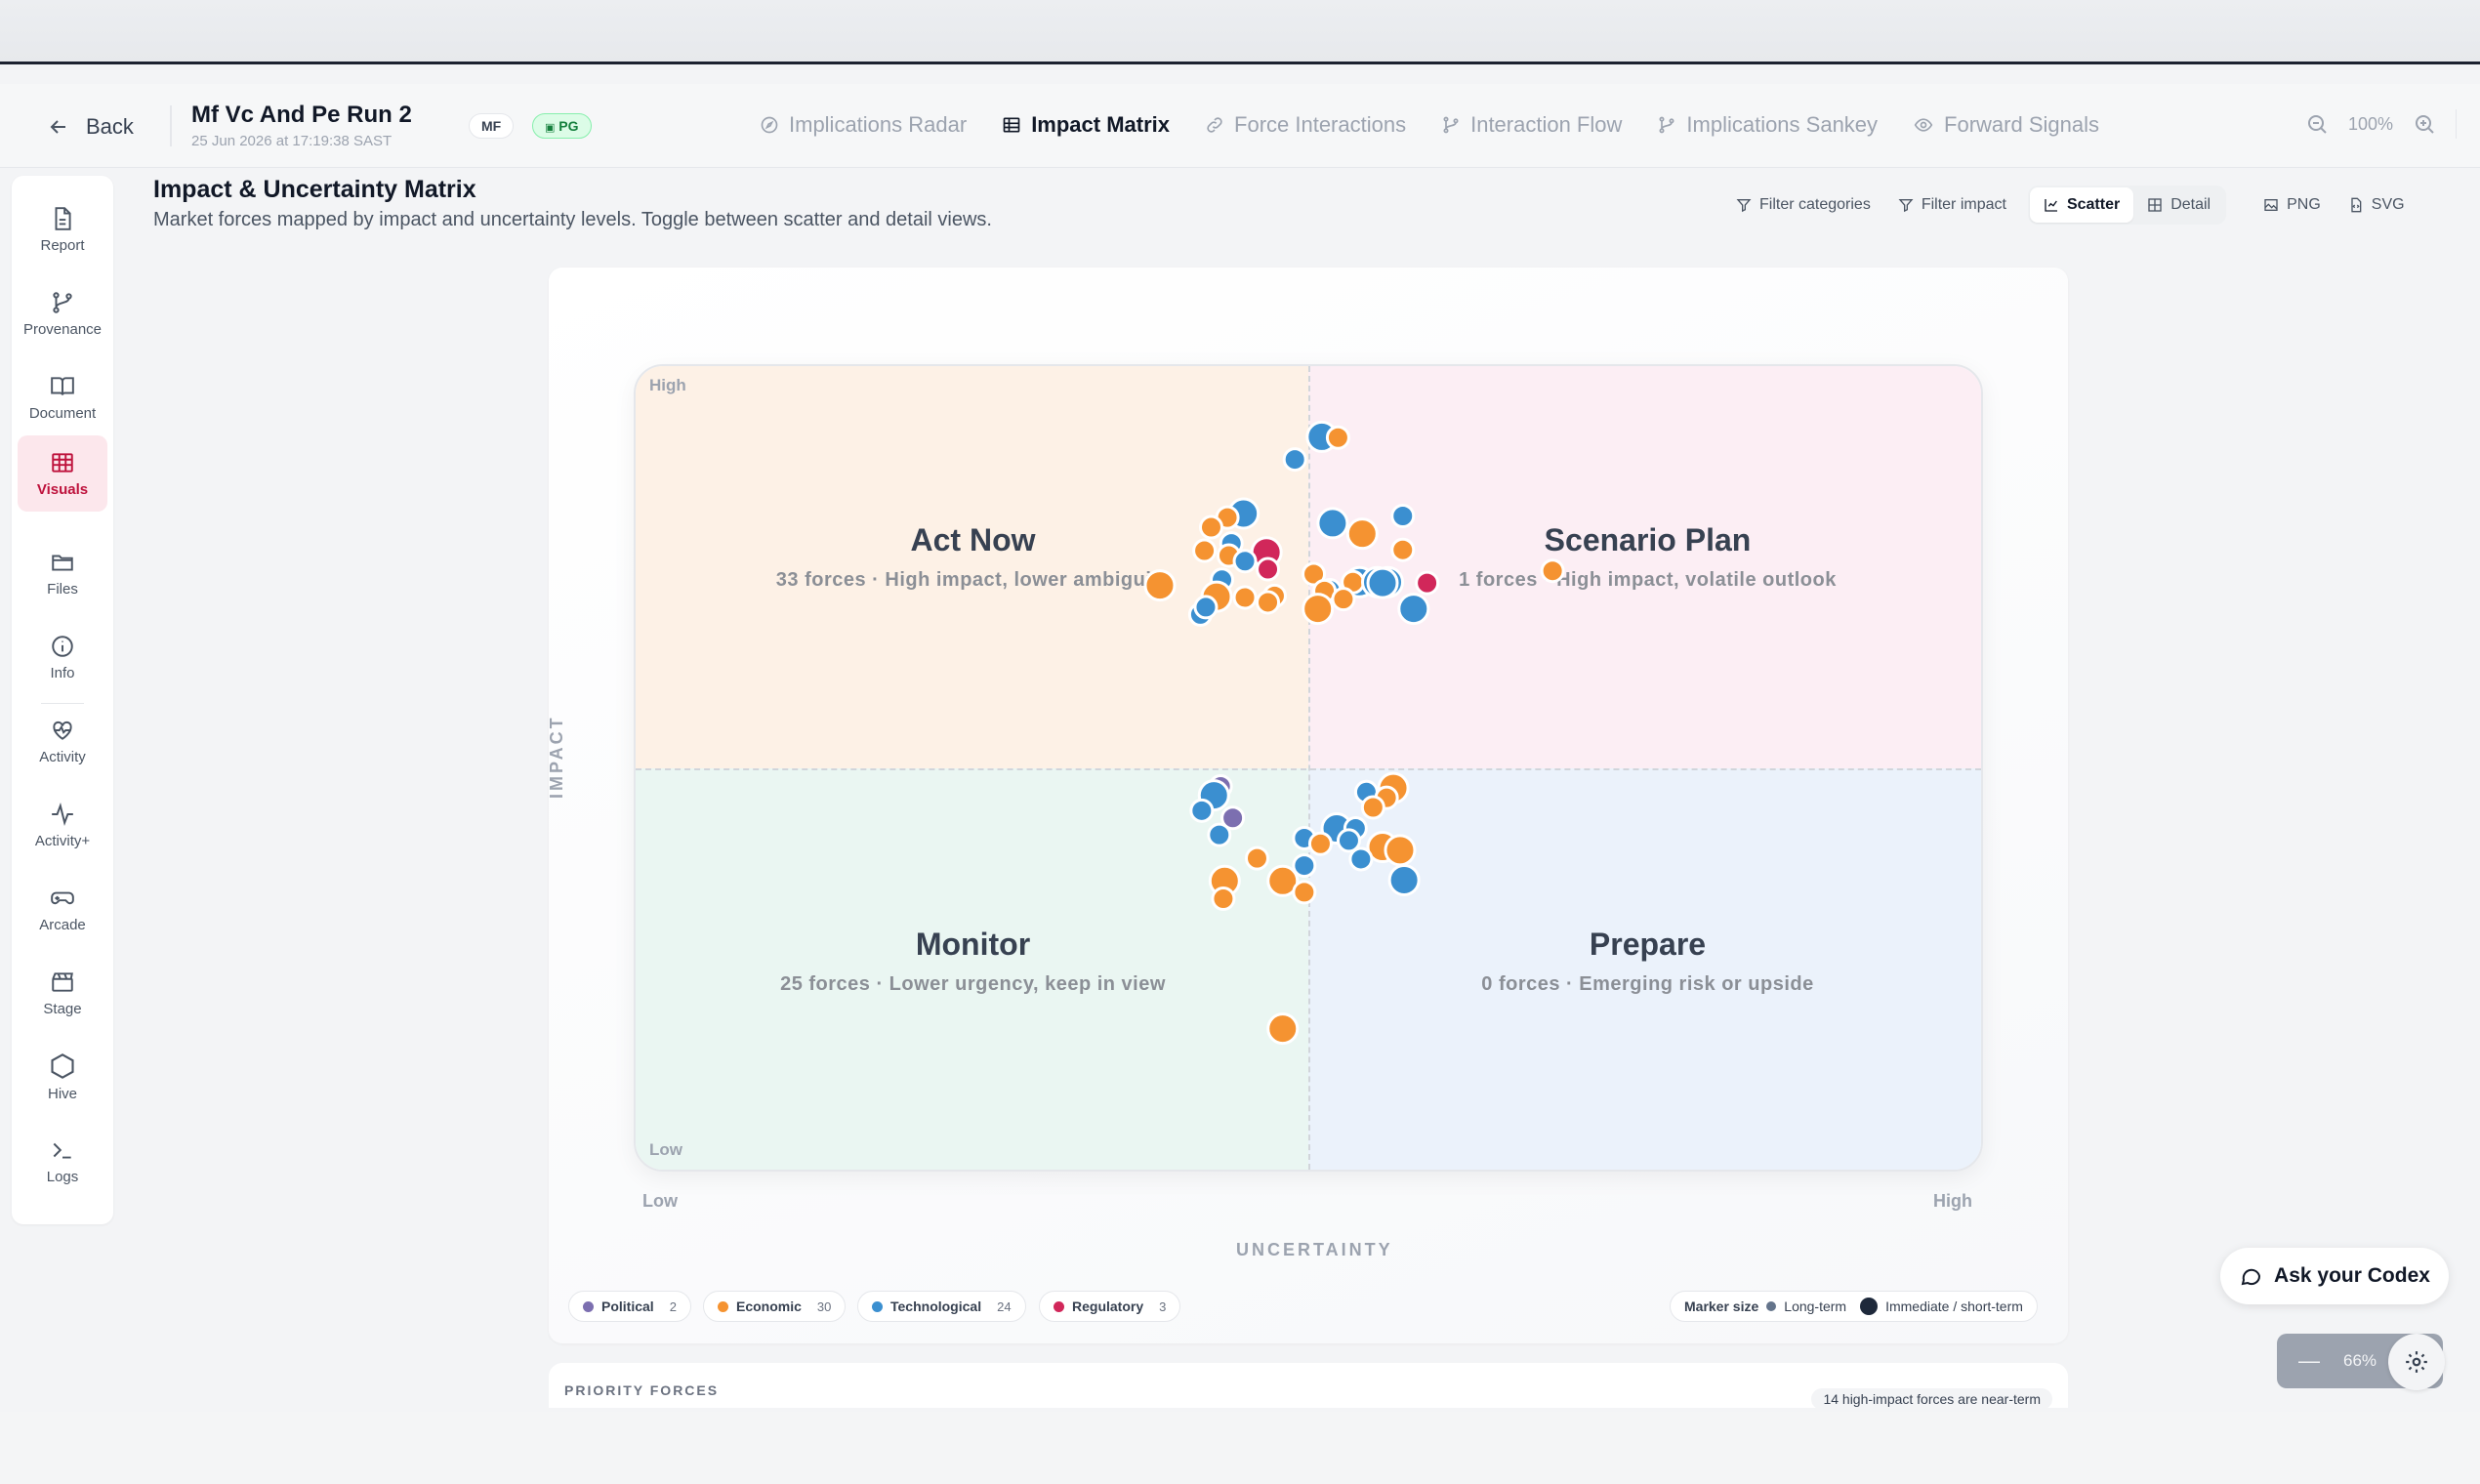  I want to click on legend-political: Political 2, so click(629, 1307).